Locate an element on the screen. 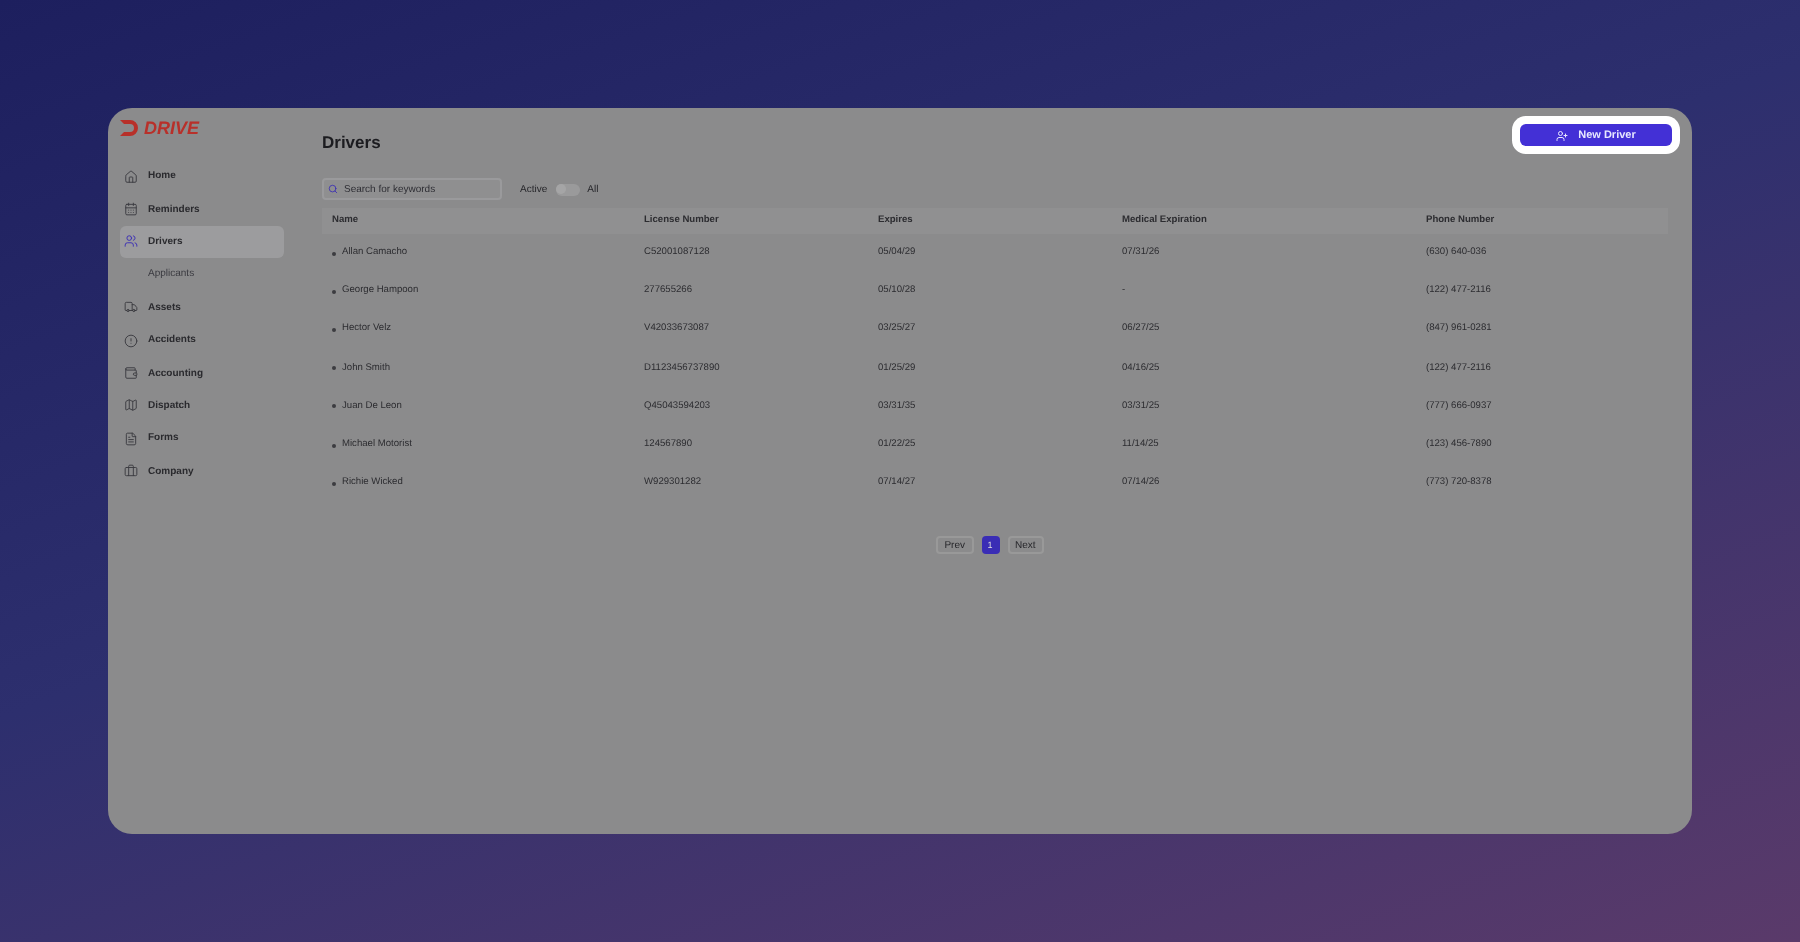  wallet-icon is located at coordinates (131, 373).